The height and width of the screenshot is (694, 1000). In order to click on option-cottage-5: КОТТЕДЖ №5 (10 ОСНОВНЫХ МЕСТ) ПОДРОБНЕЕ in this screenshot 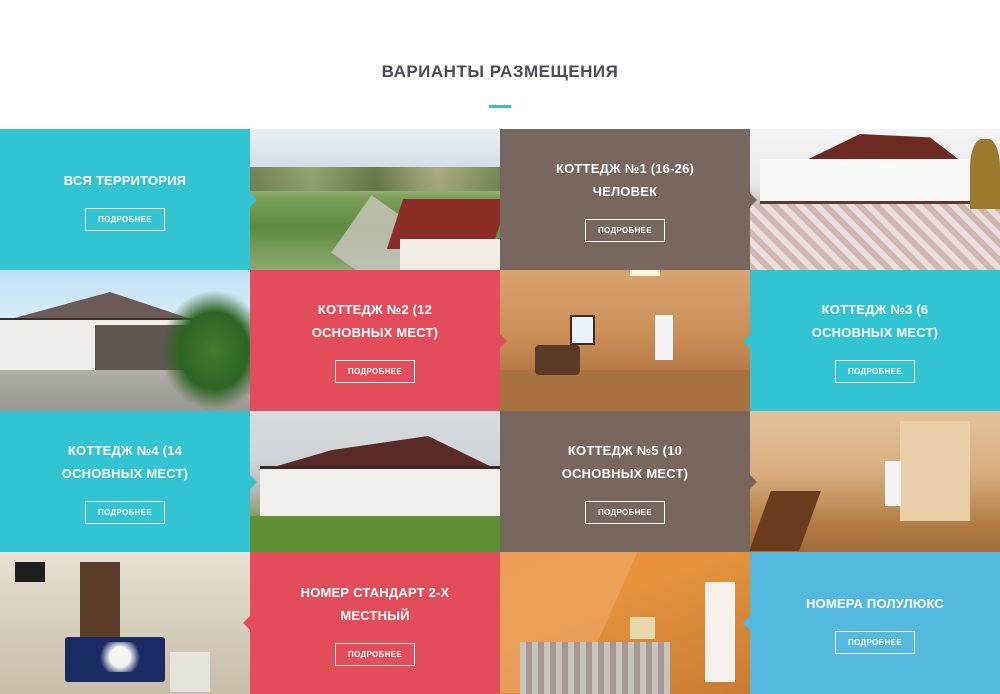, I will do `click(625, 481)`.